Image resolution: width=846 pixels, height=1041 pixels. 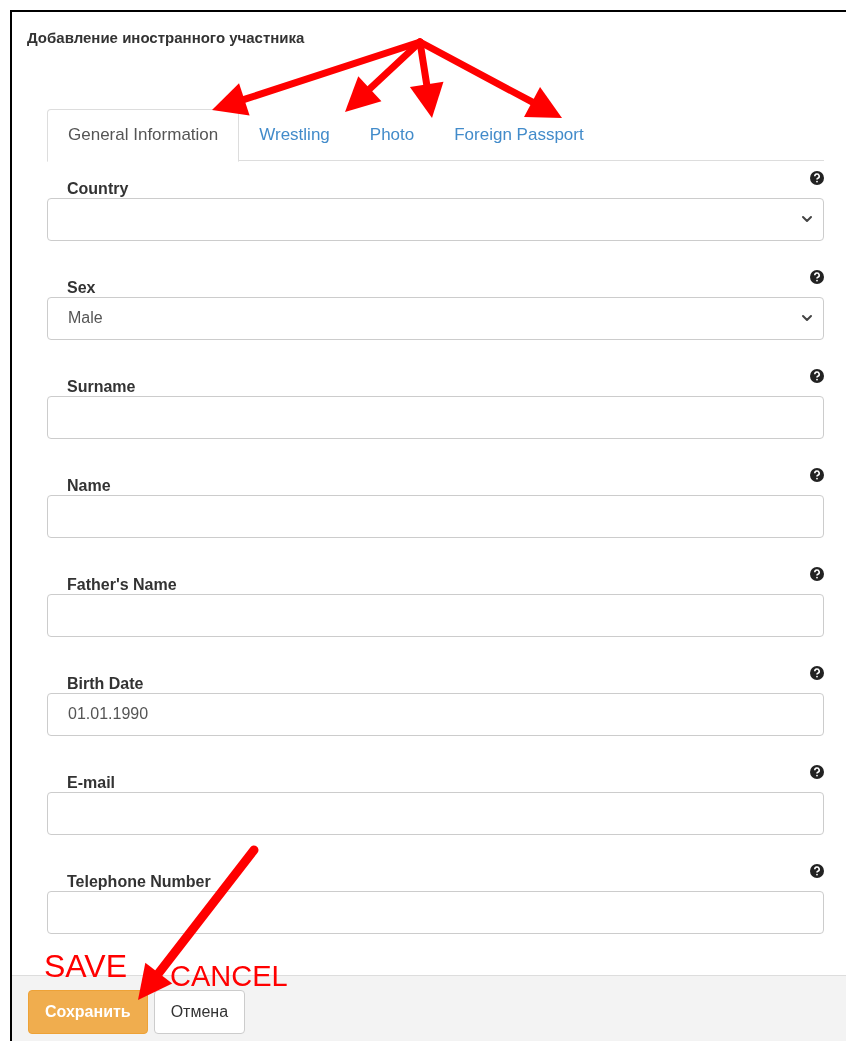 What do you see at coordinates (435, 219) in the screenshot?
I see `select-field` at bounding box center [435, 219].